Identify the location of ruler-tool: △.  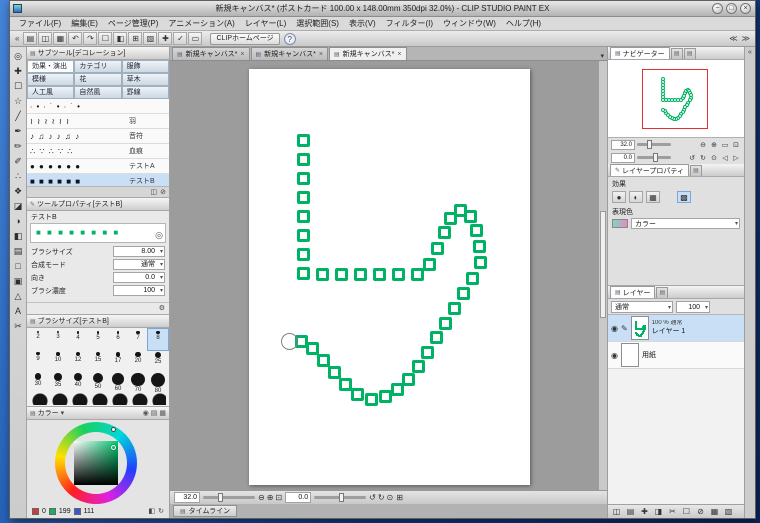
(18, 296).